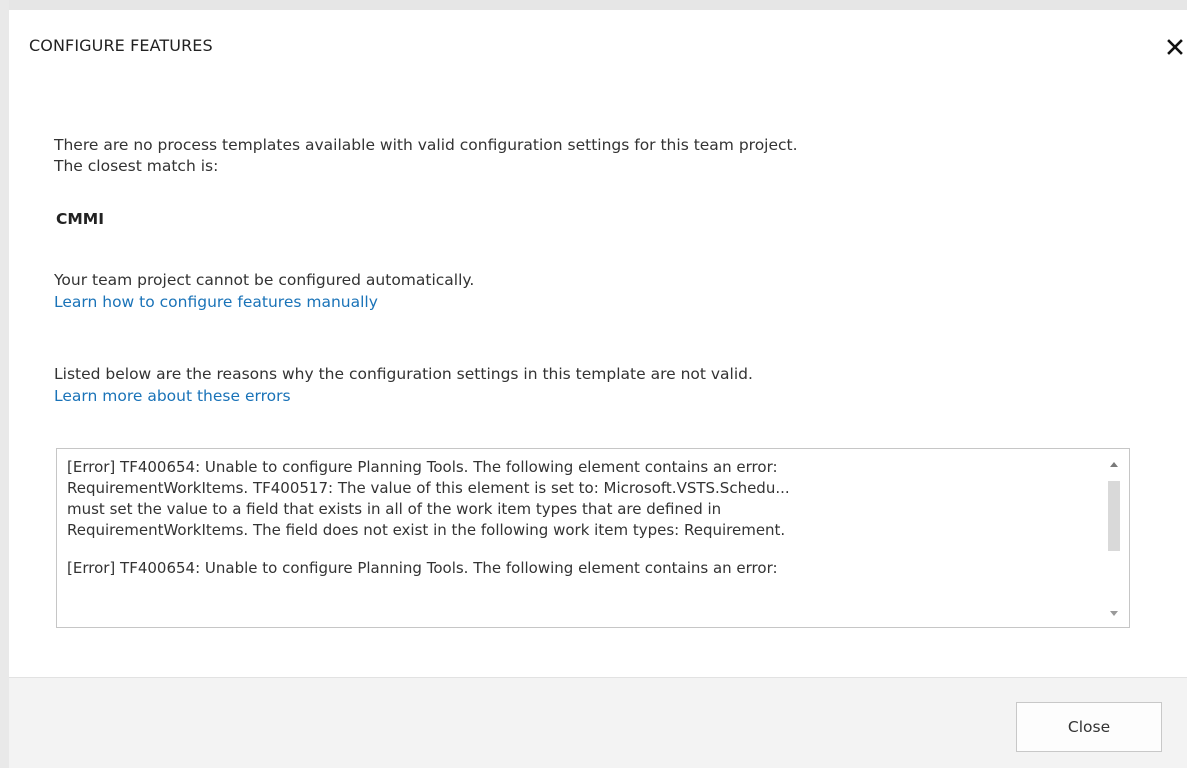 The height and width of the screenshot is (768, 1187). What do you see at coordinates (216, 302) in the screenshot?
I see `learn-configure-manually-link: Learn how to configure features manually` at bounding box center [216, 302].